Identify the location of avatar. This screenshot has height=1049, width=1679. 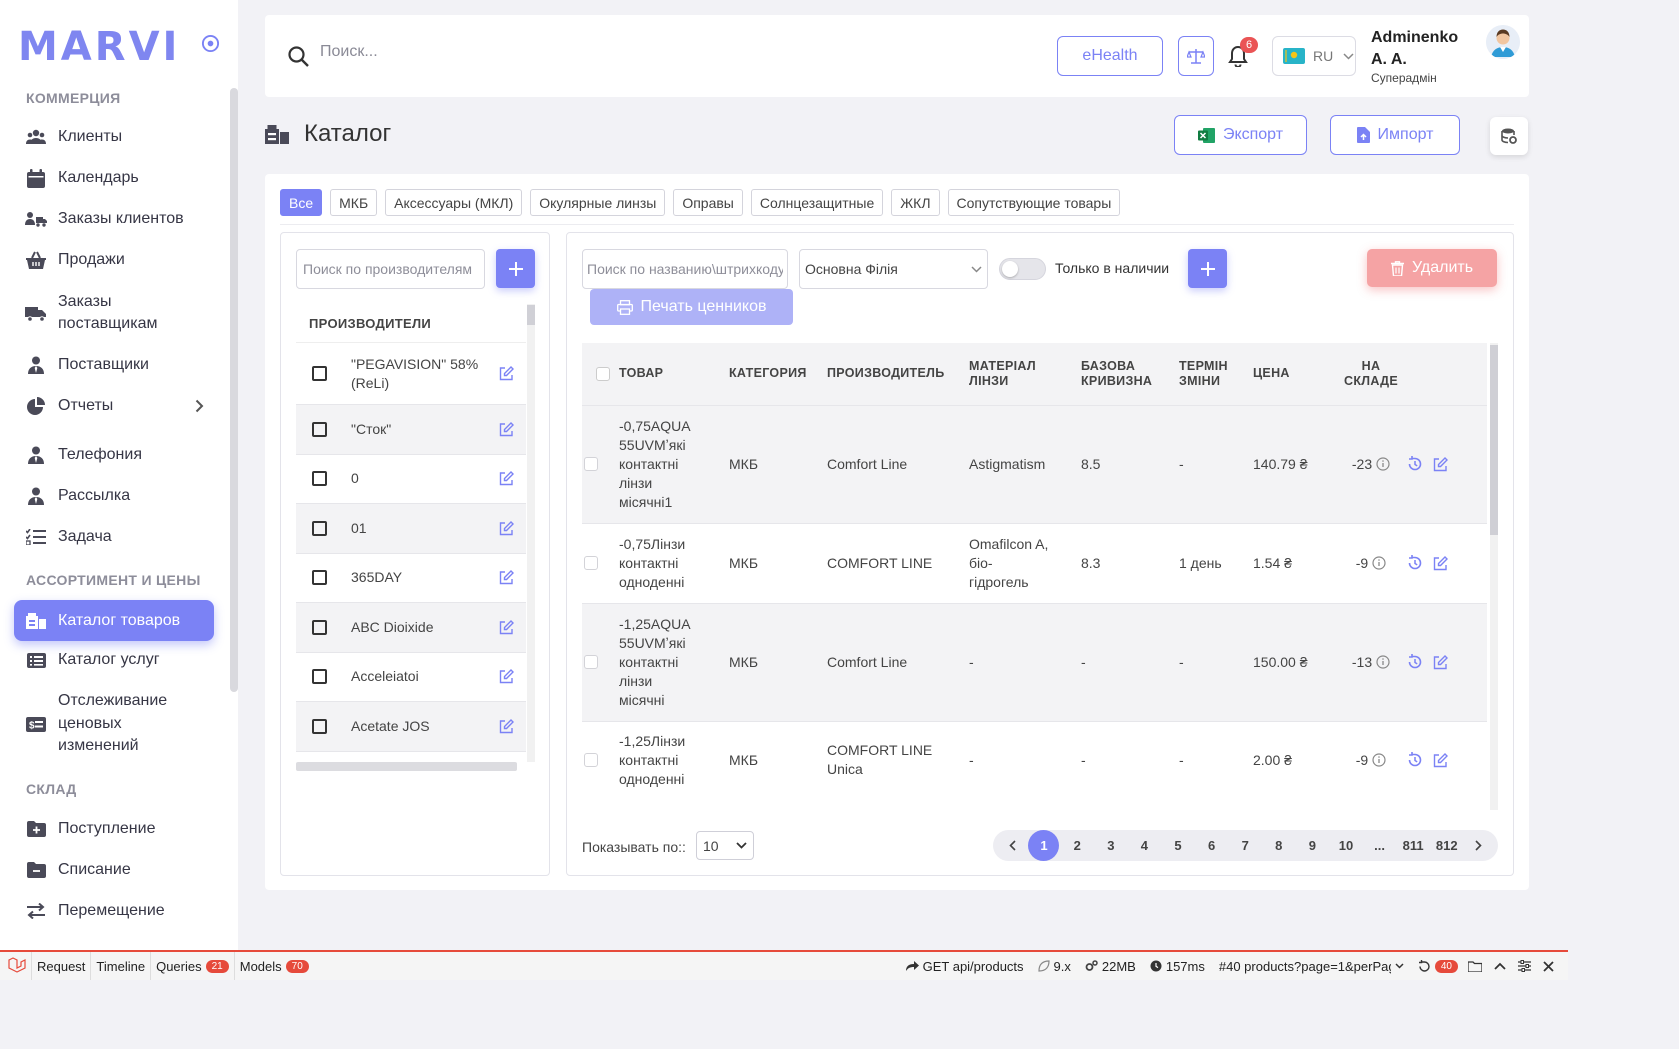
(1503, 42).